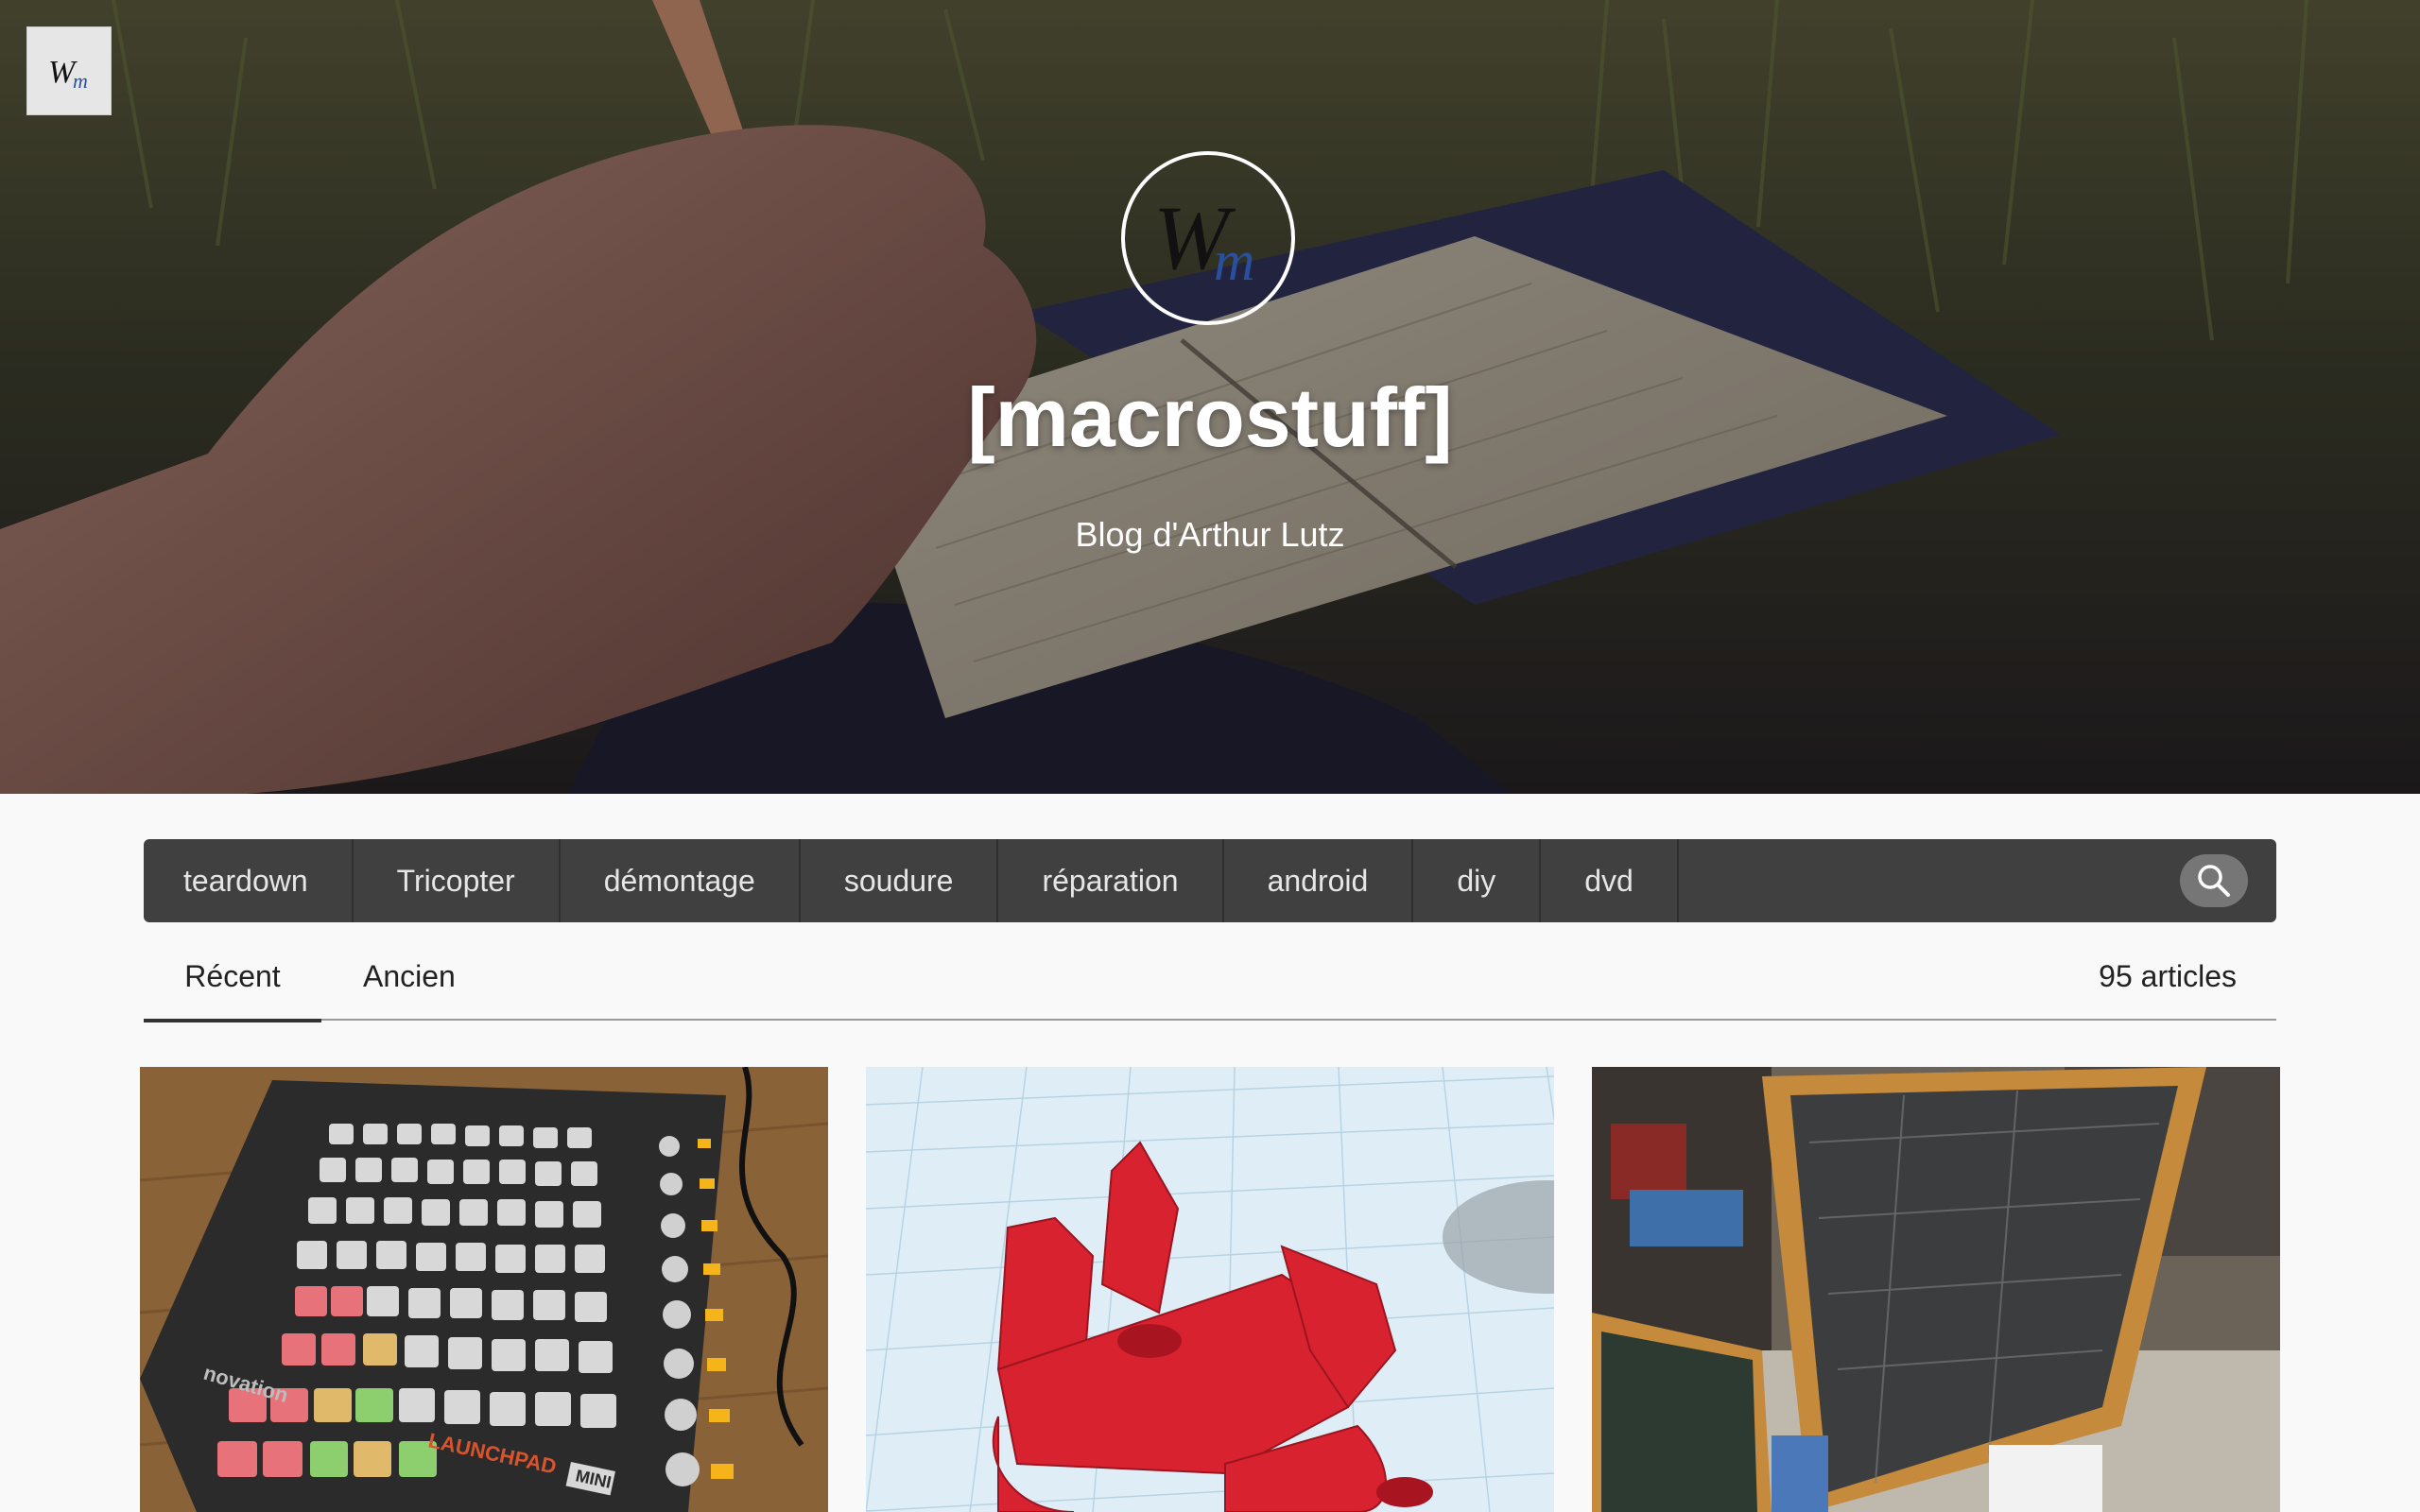 The image size is (2420, 1512). I want to click on search-button, so click(2214, 880).